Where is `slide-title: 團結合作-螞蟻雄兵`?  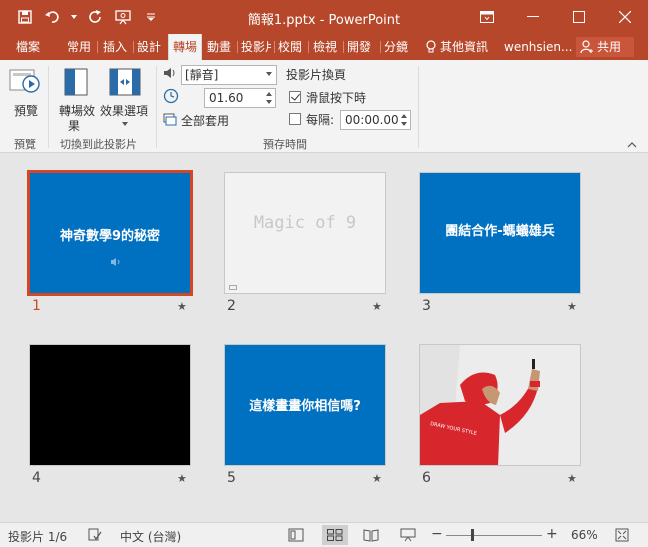
slide-title: 團結合作-螞蟻雄兵 is located at coordinates (500, 231).